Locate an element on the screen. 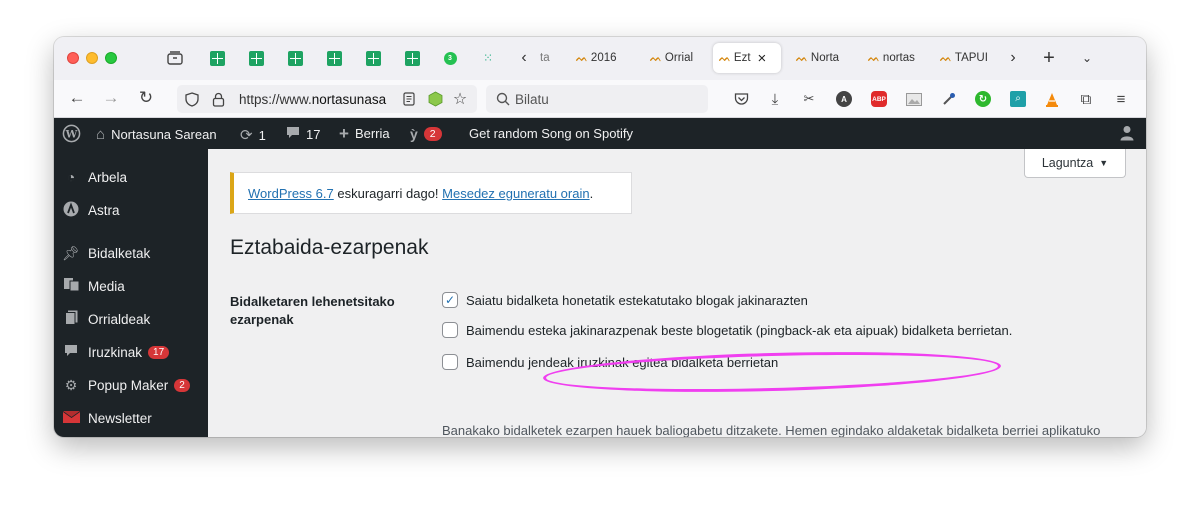  sidebar-item-popup-maker: ⚙ Popup Maker 2 is located at coordinates (131, 385).